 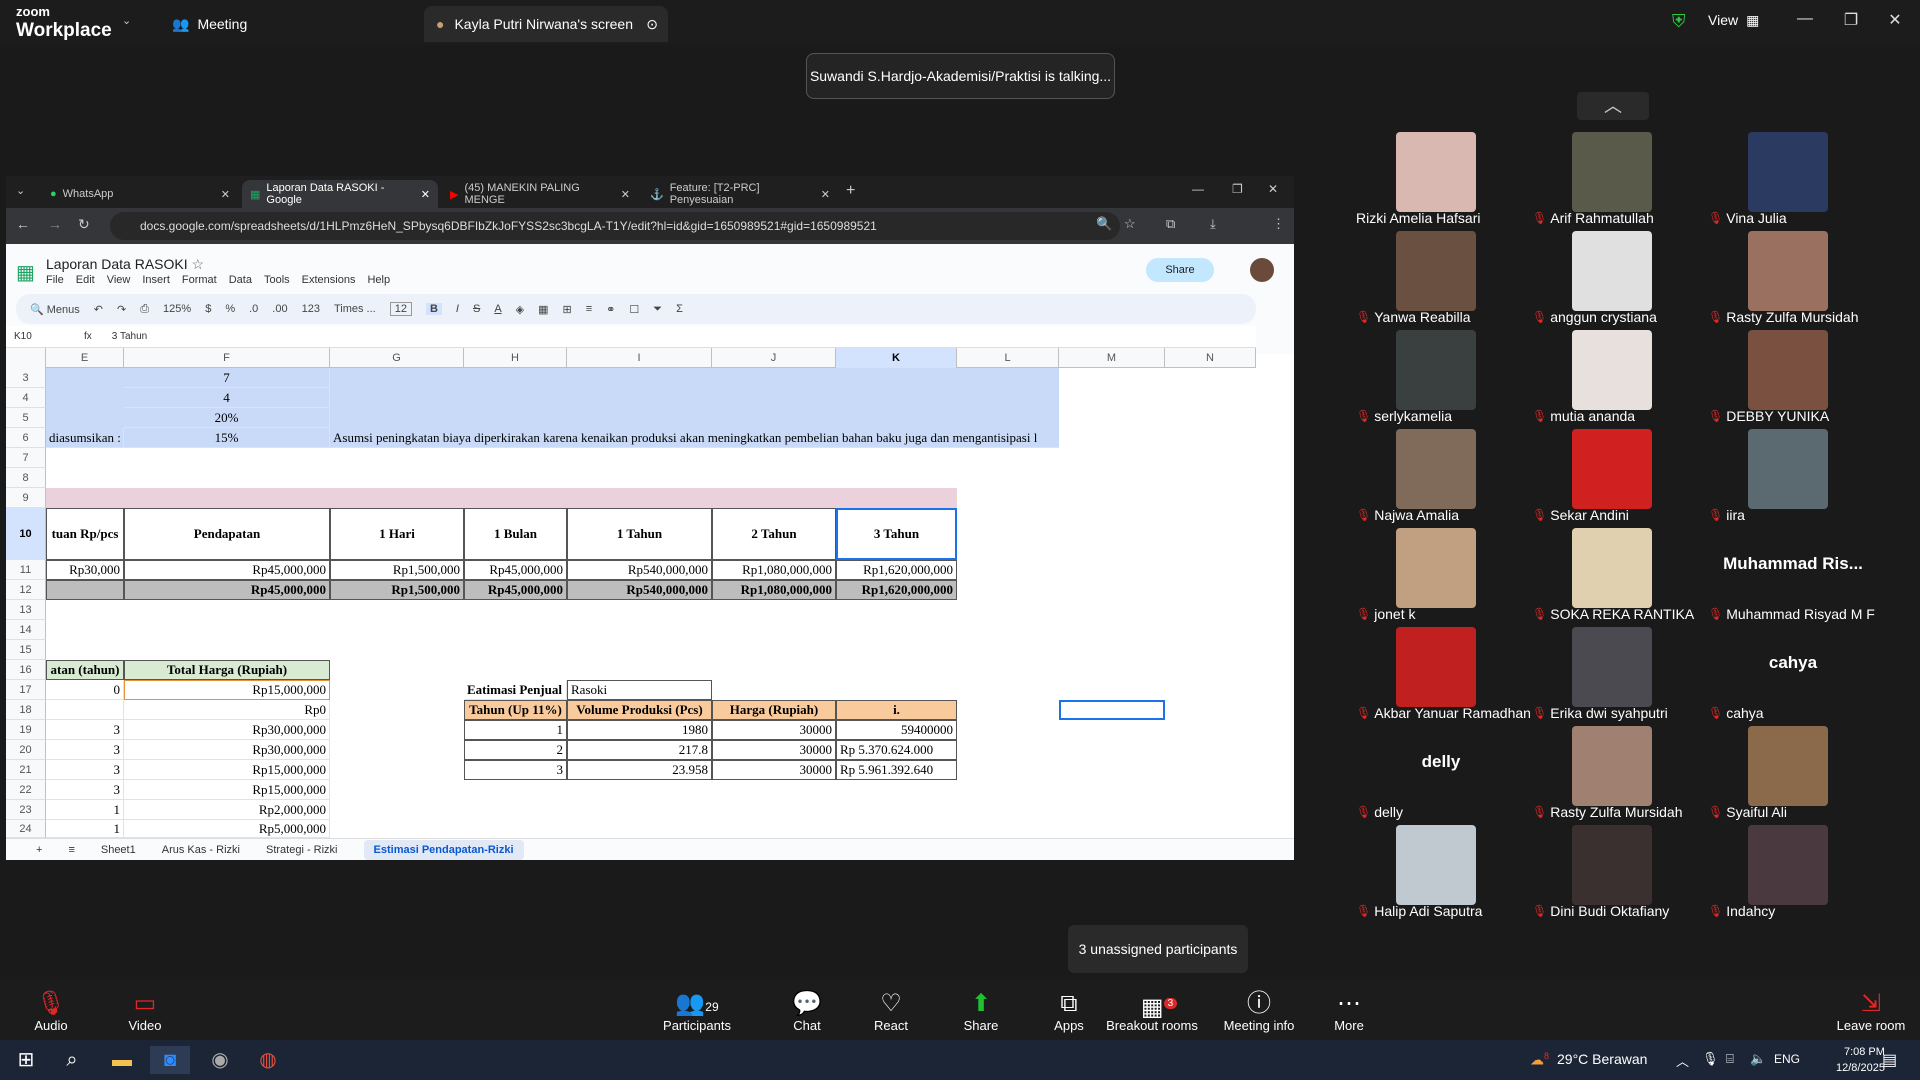 What do you see at coordinates (140, 194) in the screenshot?
I see `tab-whatsapp: ● WhatsApp ✕` at bounding box center [140, 194].